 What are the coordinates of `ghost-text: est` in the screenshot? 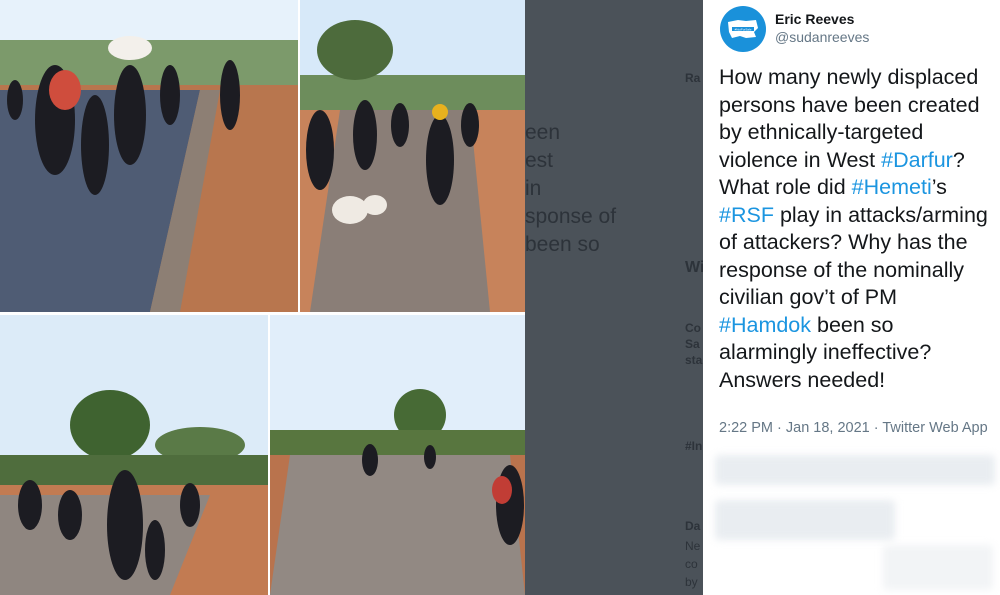 It's located at (539, 160).